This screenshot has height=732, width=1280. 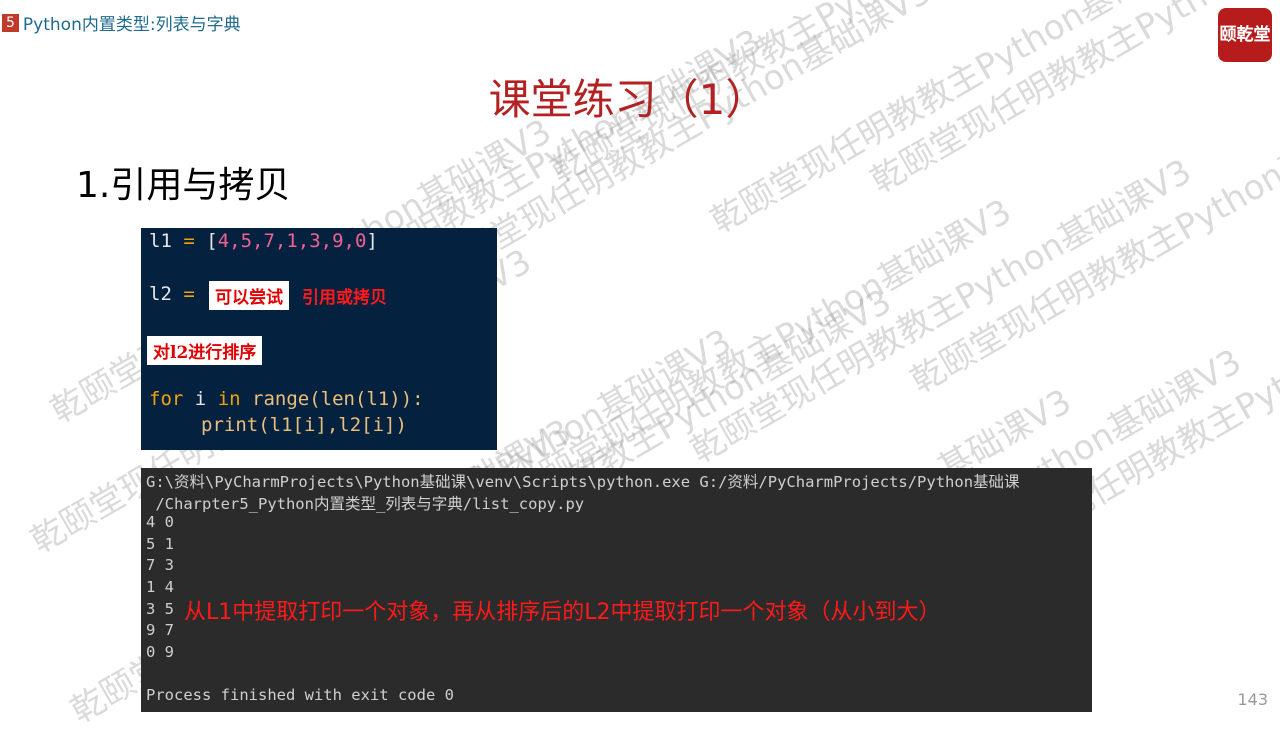 I want to click on note-sort: 对l2进行排序, so click(x=205, y=350).